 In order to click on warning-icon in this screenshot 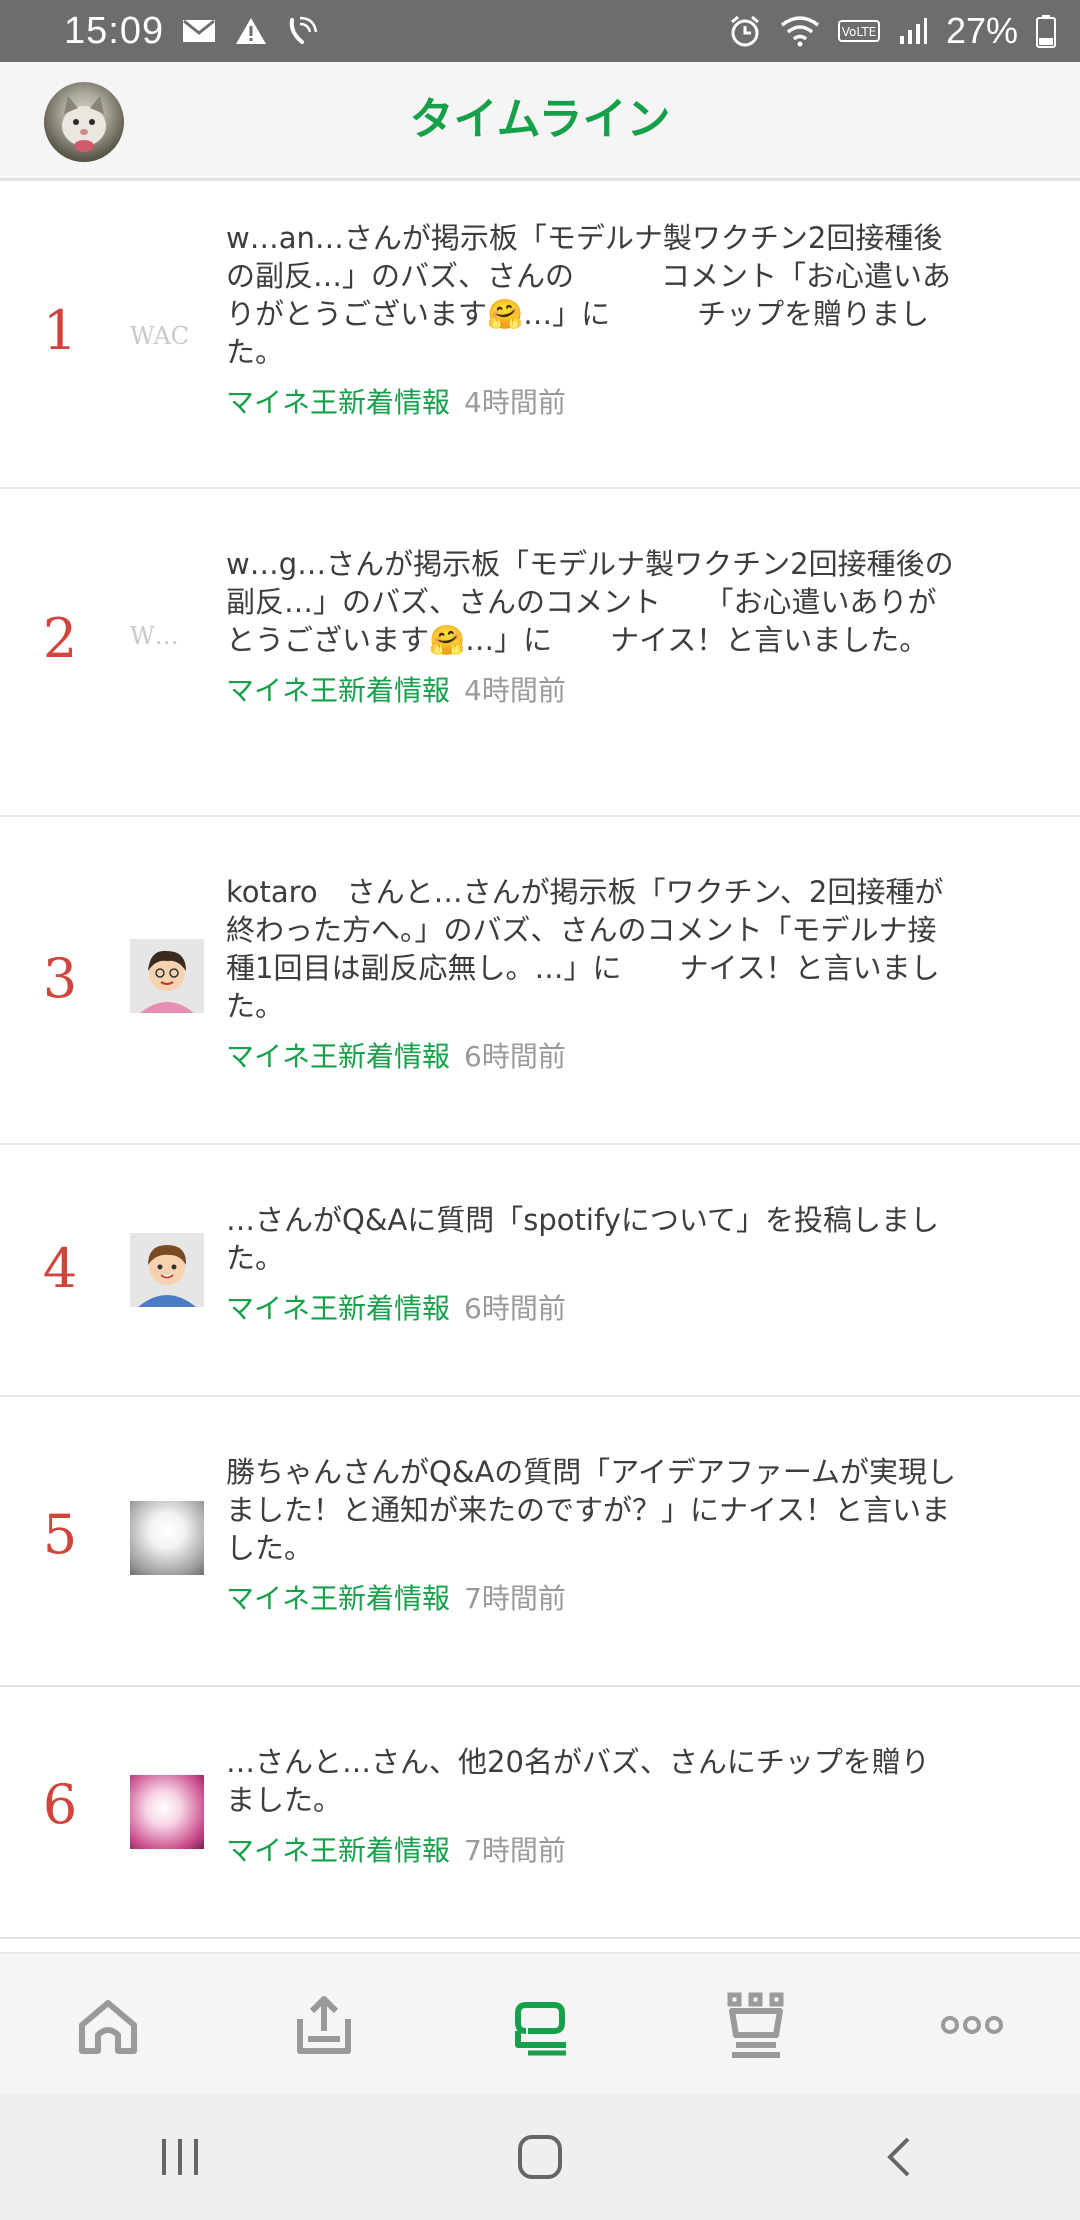, I will do `click(251, 31)`.